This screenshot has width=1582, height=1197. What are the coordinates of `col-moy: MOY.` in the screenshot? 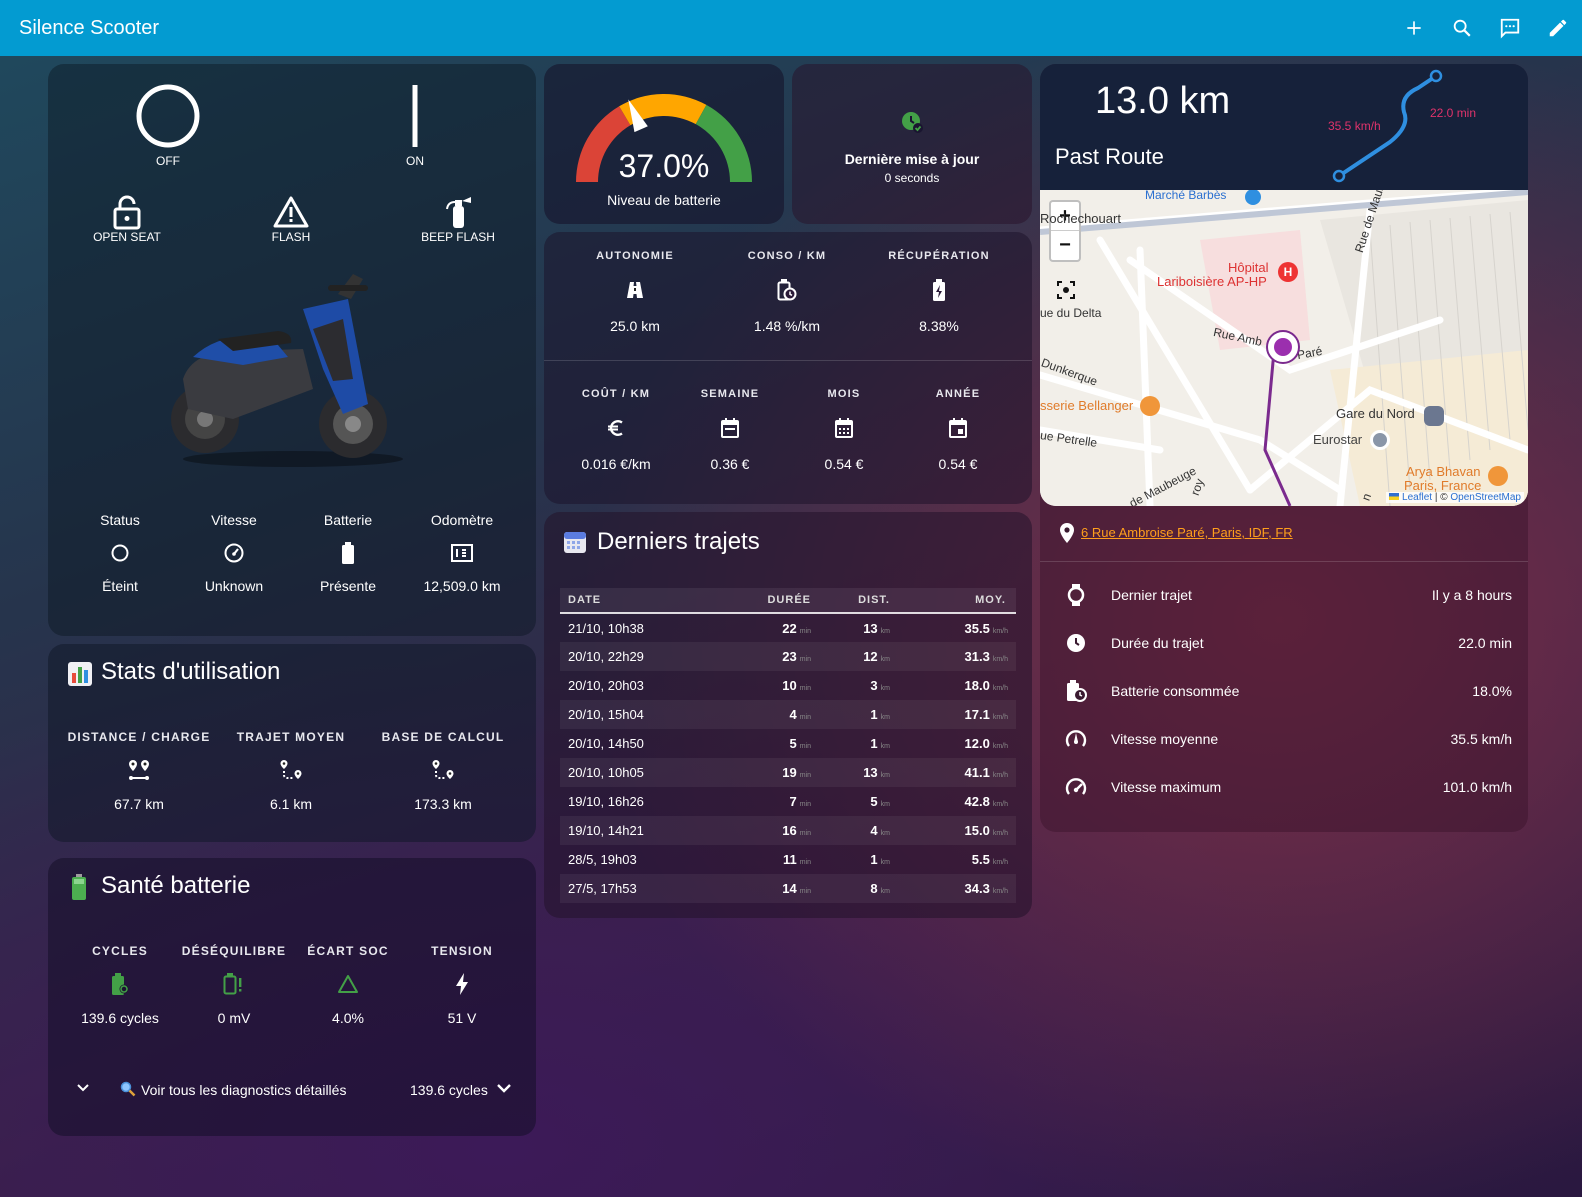 It's located at (960, 601).